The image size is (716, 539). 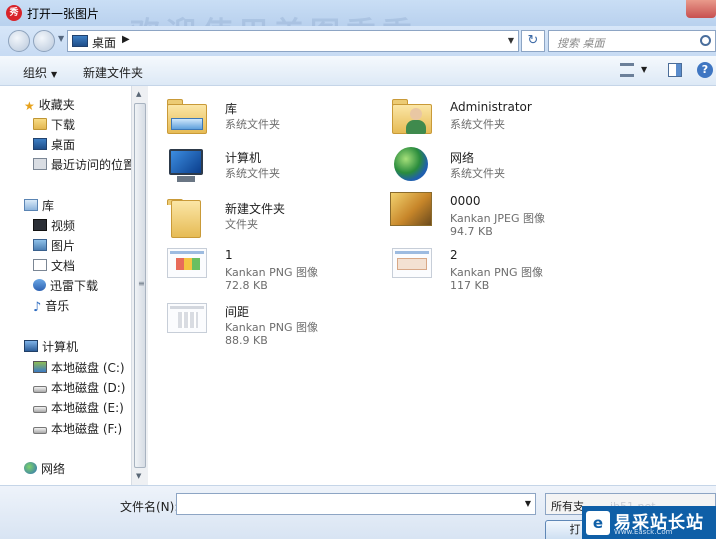 I want to click on file-item-network: 网络 系统文件夹, so click(x=498, y=168).